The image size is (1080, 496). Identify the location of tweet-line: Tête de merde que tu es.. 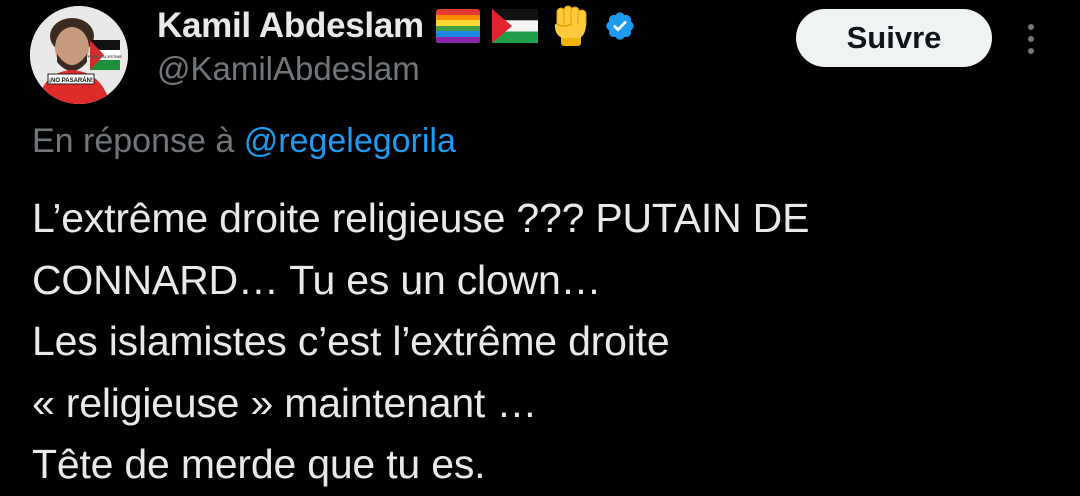
(259, 464).